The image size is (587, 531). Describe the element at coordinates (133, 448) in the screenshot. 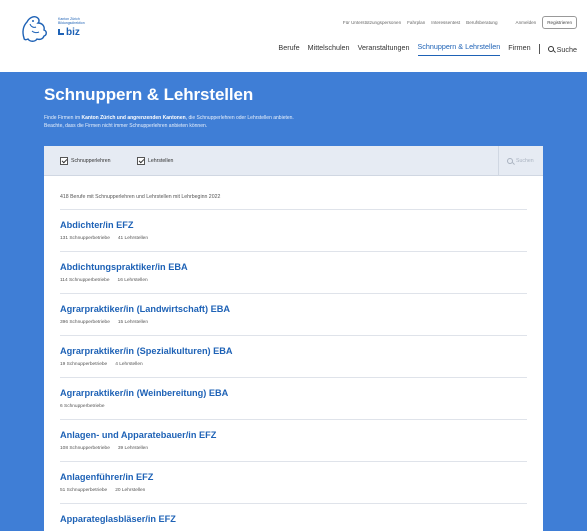

I see `lehrstellen-count: 39 Lehrstellen` at that location.